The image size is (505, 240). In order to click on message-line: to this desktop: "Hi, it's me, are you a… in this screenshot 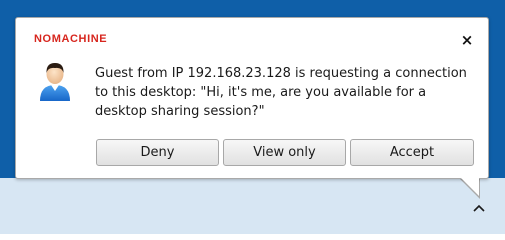, I will do `click(261, 92)`.